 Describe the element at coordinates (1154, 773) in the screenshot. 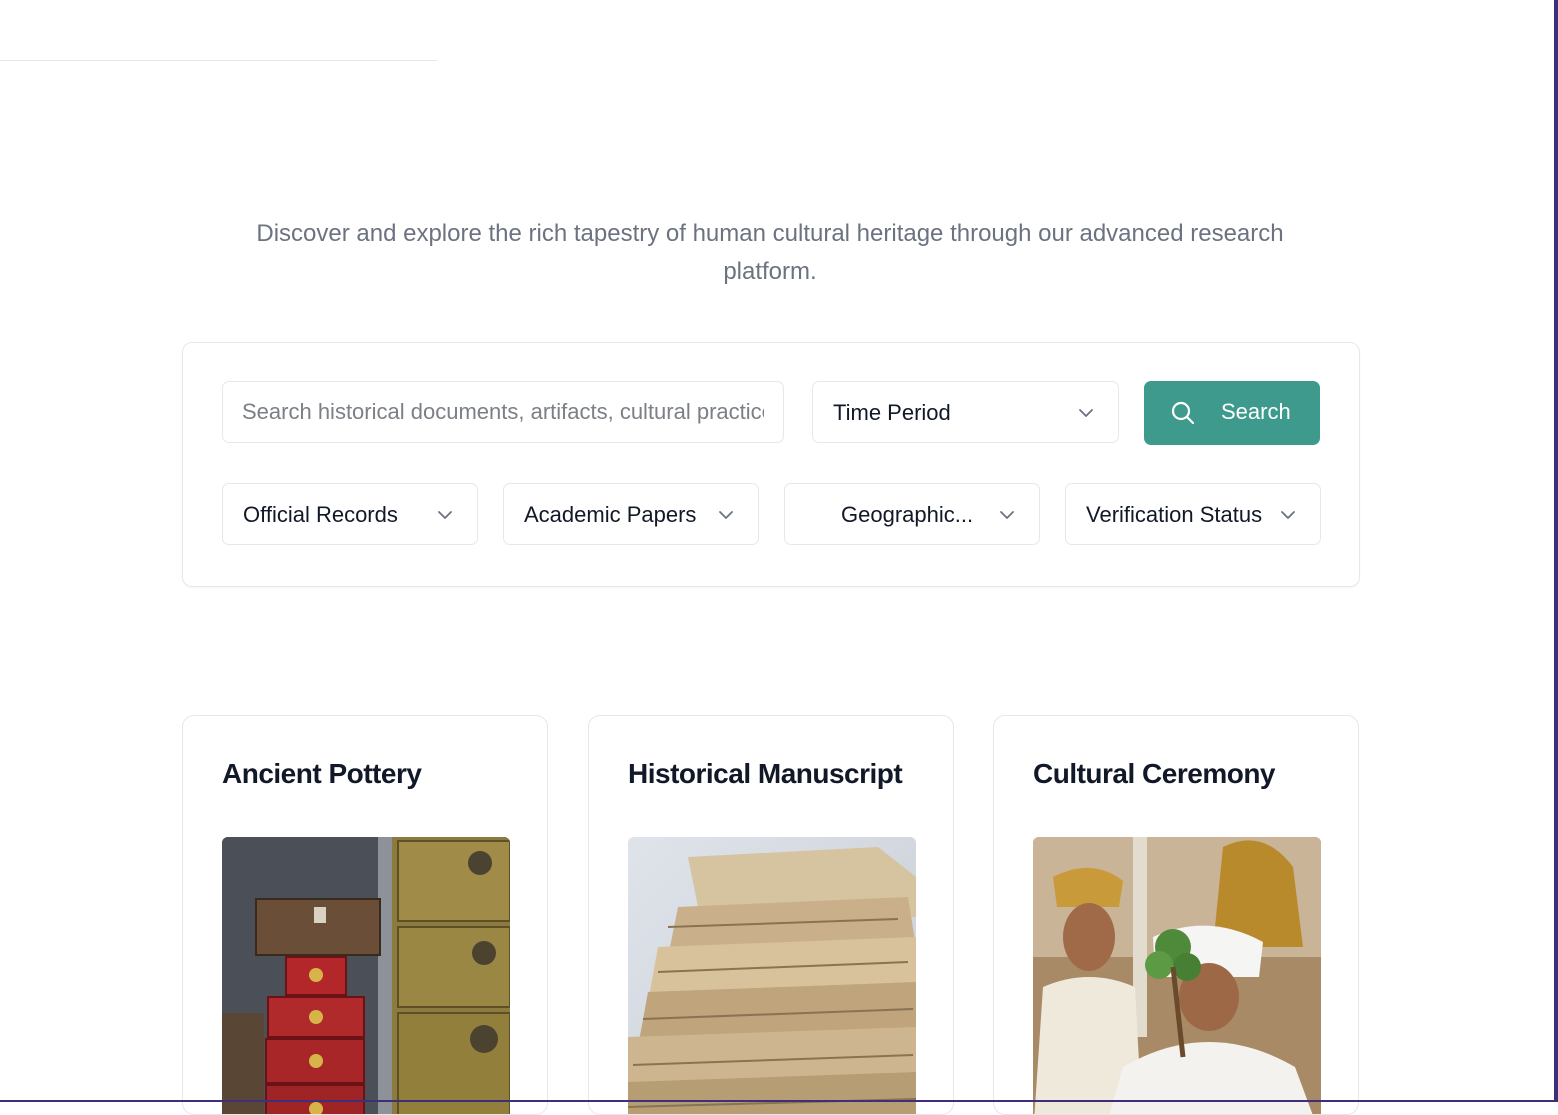

I see `card-title: Cultural Ceremony` at that location.